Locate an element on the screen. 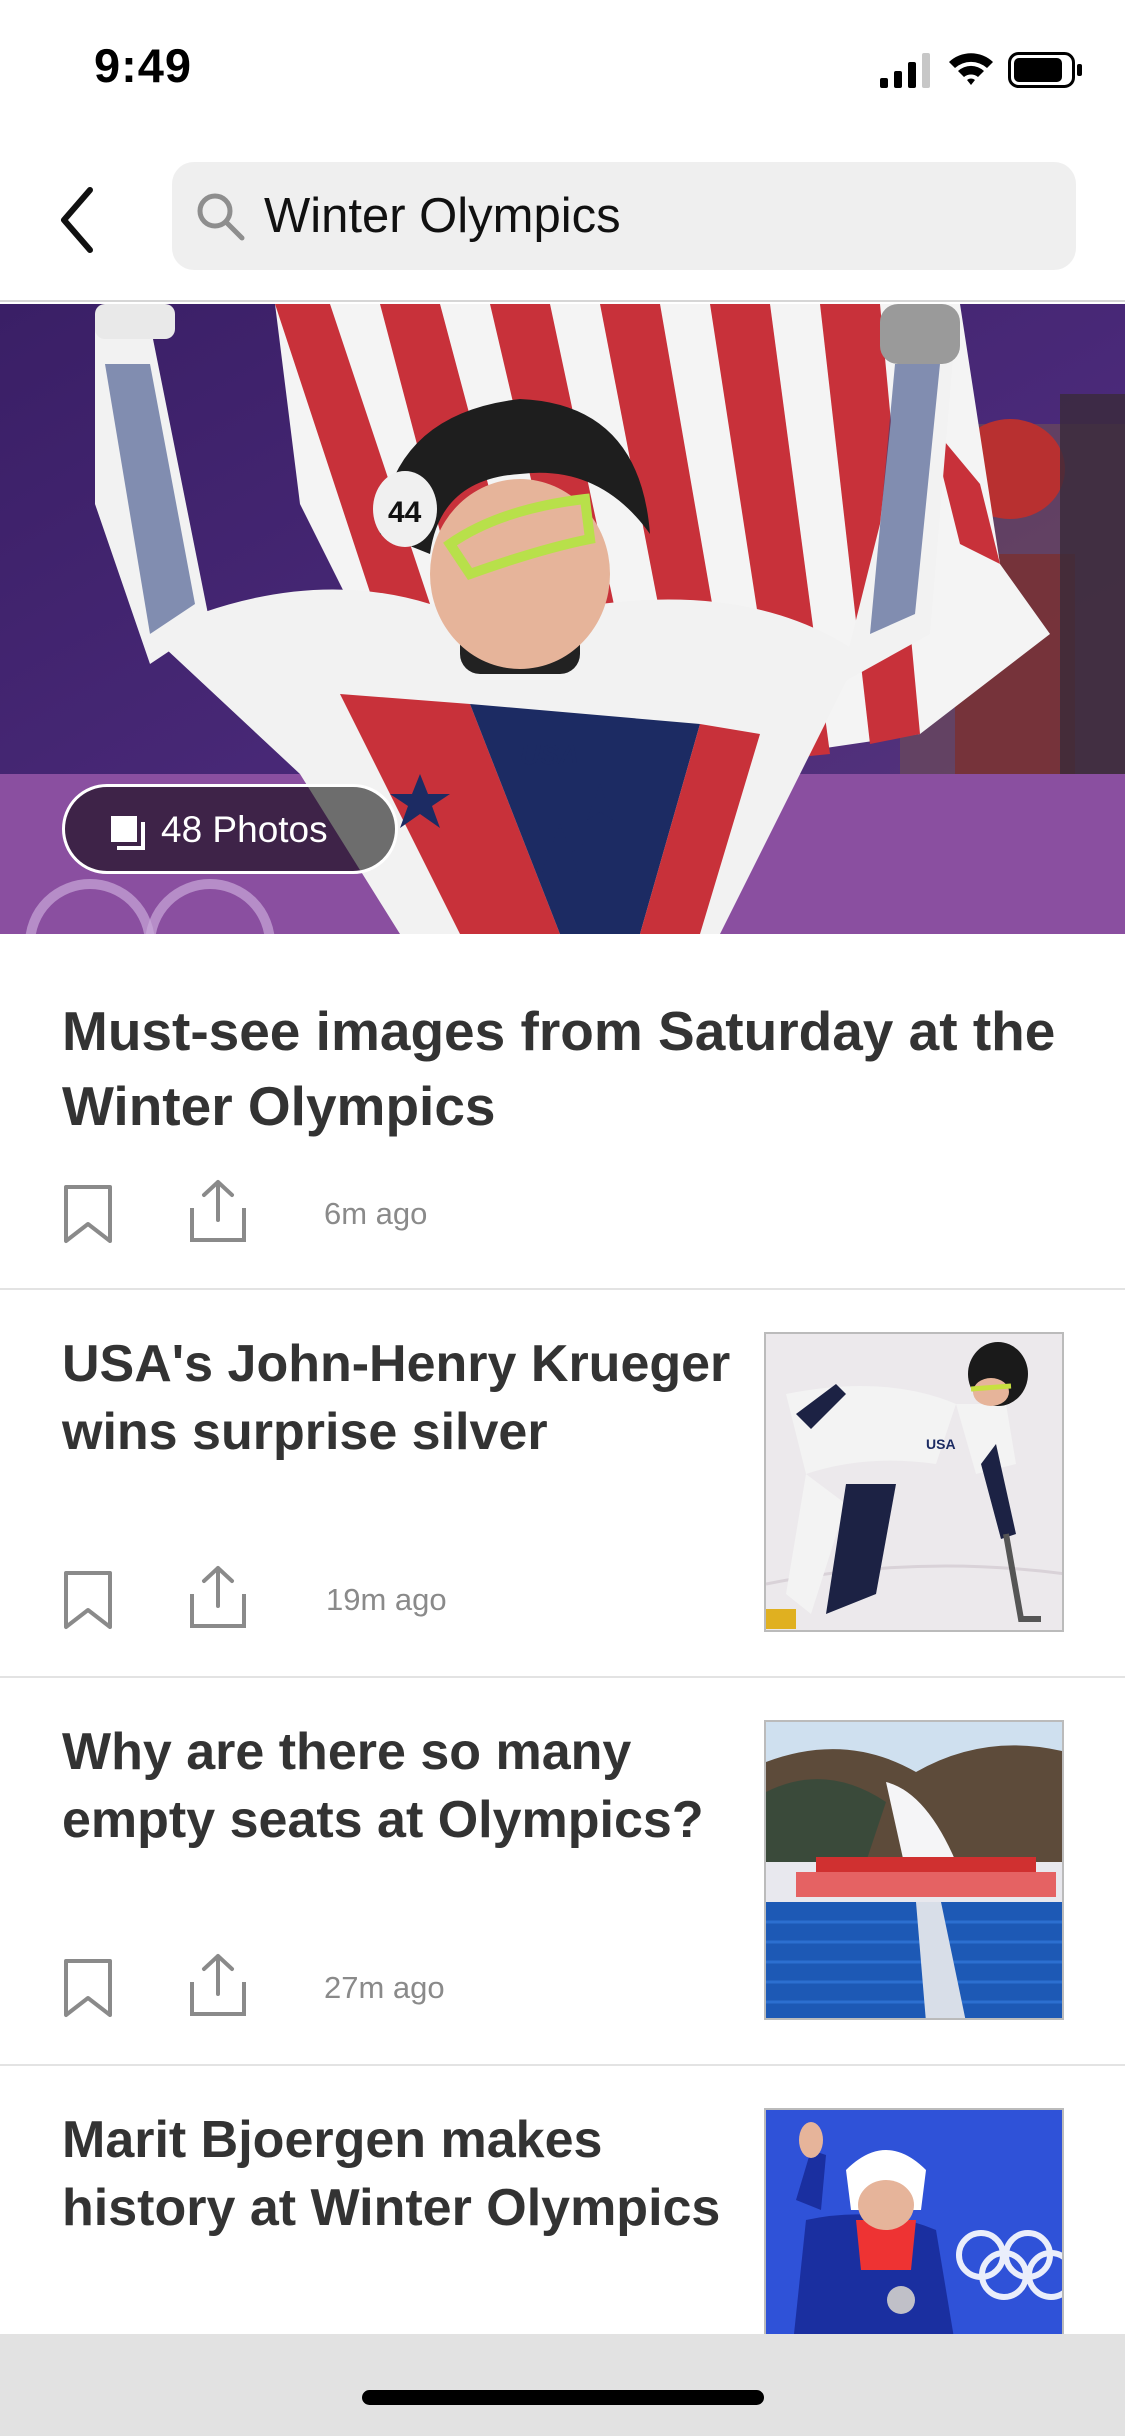 Image resolution: width=1125 pixels, height=2436 pixels. article-thumbnail is located at coordinates (914, 1870).